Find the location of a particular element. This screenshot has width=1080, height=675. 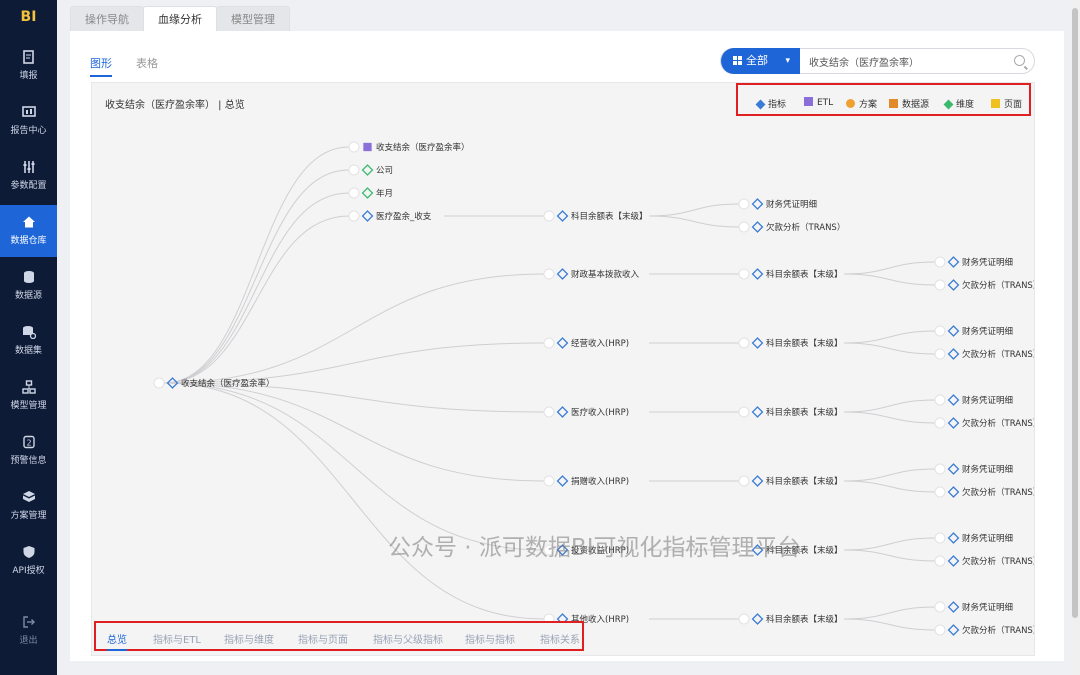

node-label: 捐赠收入(HRP) is located at coordinates (600, 481).